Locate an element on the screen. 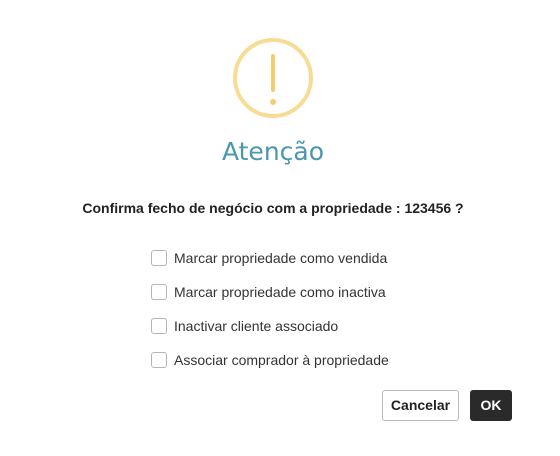  mark-inactive-label: Marcar propriedade como inactiva is located at coordinates (280, 292).